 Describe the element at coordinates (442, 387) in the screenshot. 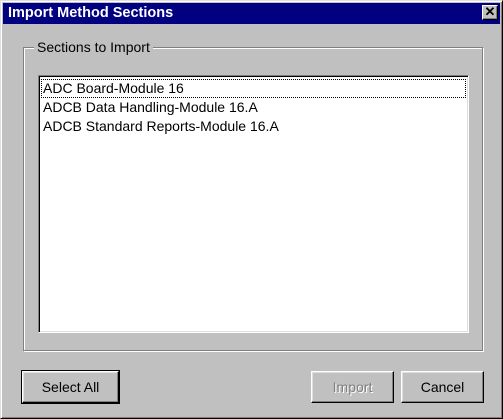

I see `cancel-button: Cancel` at that location.